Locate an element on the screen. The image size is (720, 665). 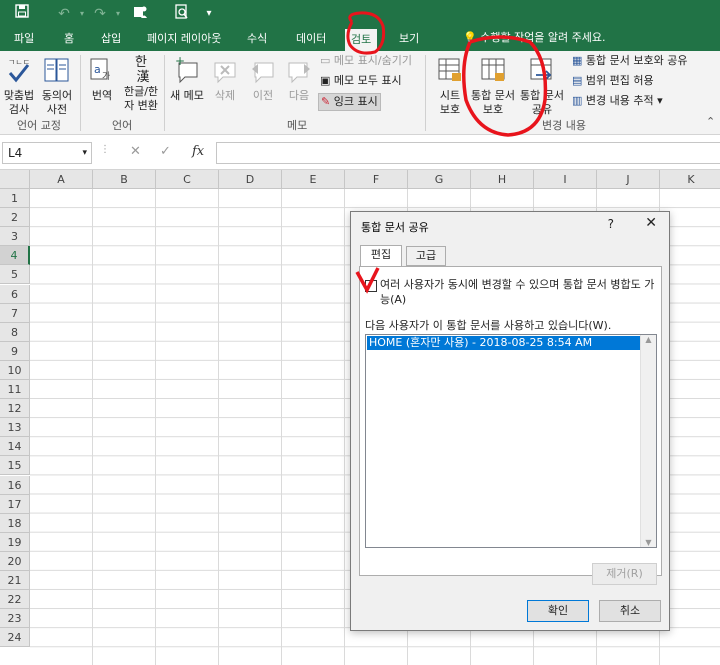
column-header: C is located at coordinates (187, 179).